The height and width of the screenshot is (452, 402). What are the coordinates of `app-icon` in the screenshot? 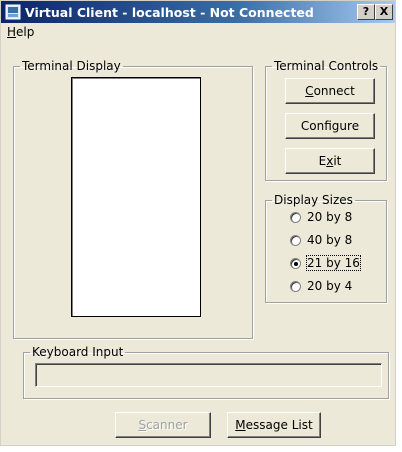 It's located at (13, 12).